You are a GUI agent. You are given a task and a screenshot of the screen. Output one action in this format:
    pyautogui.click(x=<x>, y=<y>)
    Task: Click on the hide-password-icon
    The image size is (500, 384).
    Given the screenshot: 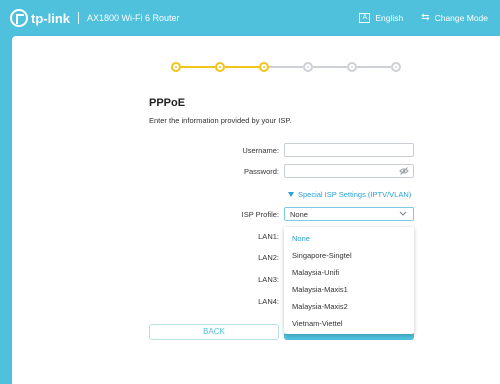 What is the action you would take?
    pyautogui.click(x=404, y=172)
    